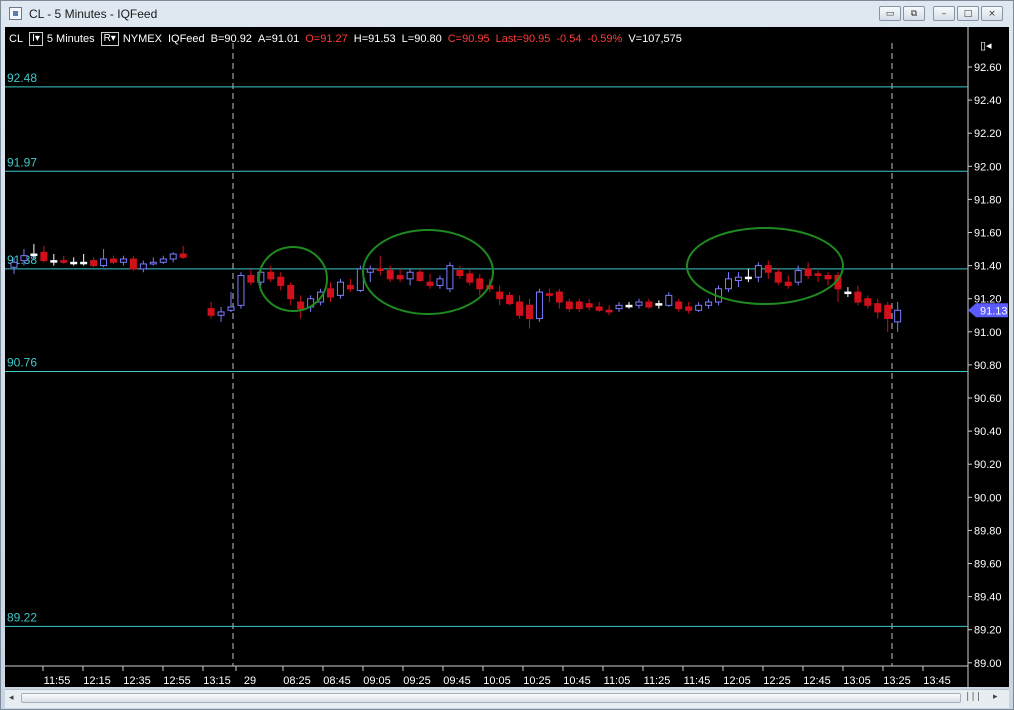 The width and height of the screenshot is (1014, 710). Describe the element at coordinates (777, 681) in the screenshot. I see `x-tick-label: 12:25` at that location.